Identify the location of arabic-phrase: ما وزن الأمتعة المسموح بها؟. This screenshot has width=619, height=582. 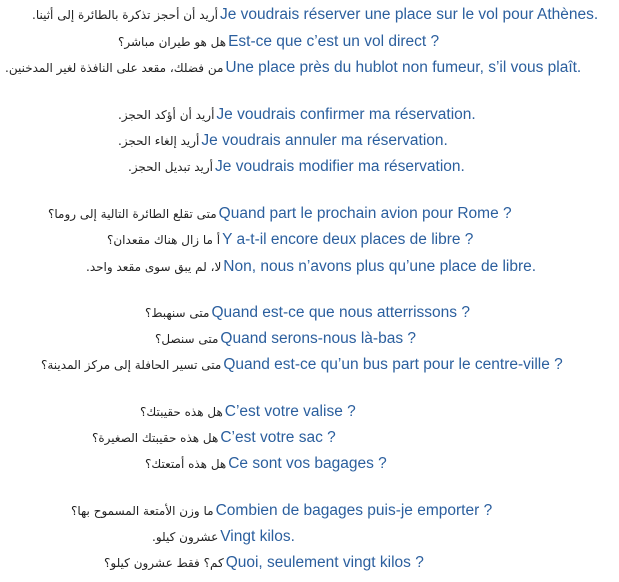
(142, 511).